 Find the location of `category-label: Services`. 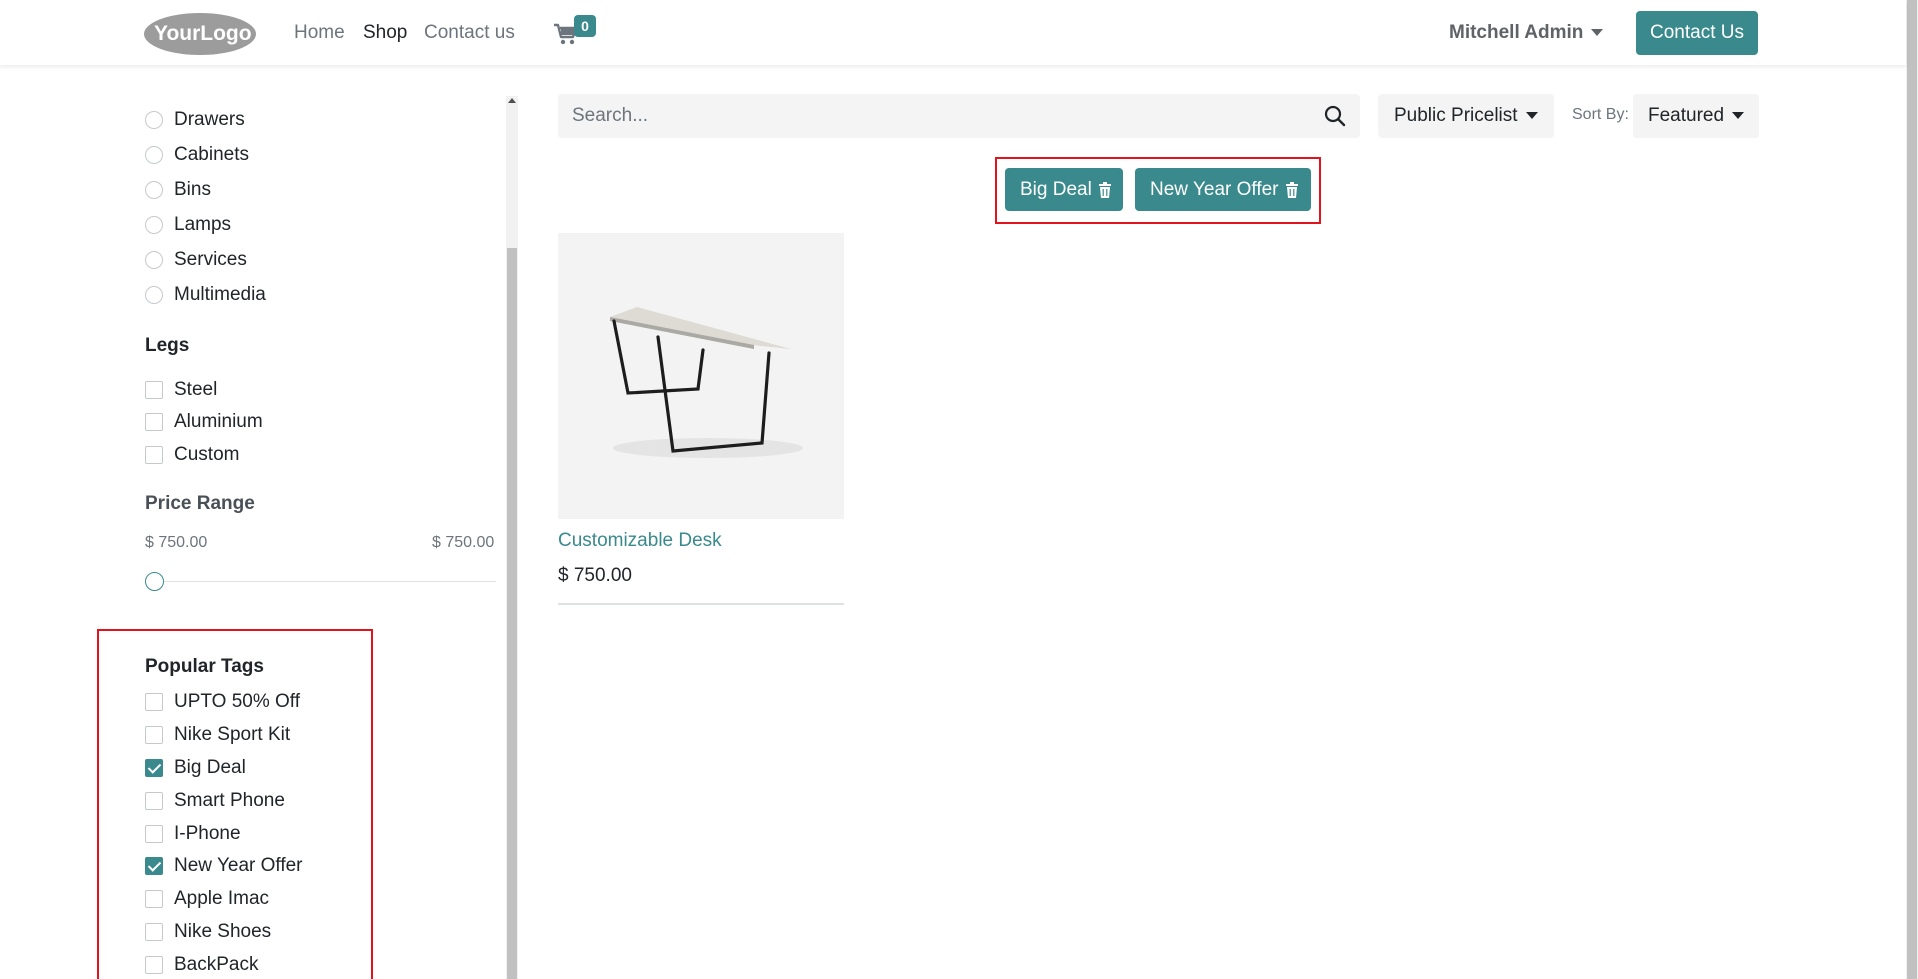

category-label: Services is located at coordinates (210, 259).